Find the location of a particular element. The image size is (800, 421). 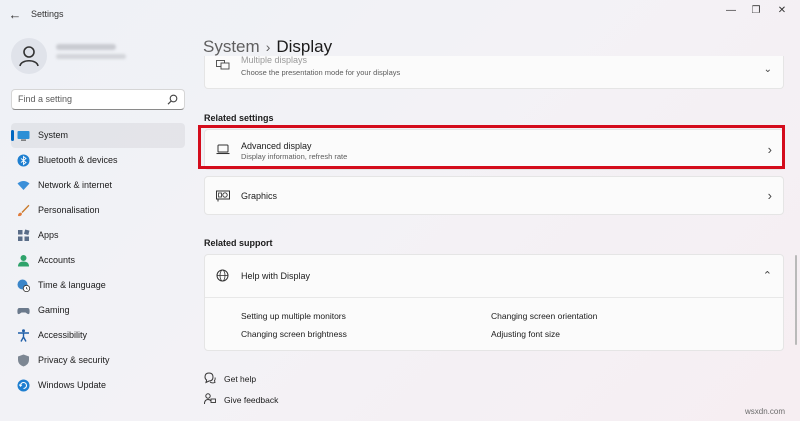

accessibility-icon is located at coordinates (23, 335).